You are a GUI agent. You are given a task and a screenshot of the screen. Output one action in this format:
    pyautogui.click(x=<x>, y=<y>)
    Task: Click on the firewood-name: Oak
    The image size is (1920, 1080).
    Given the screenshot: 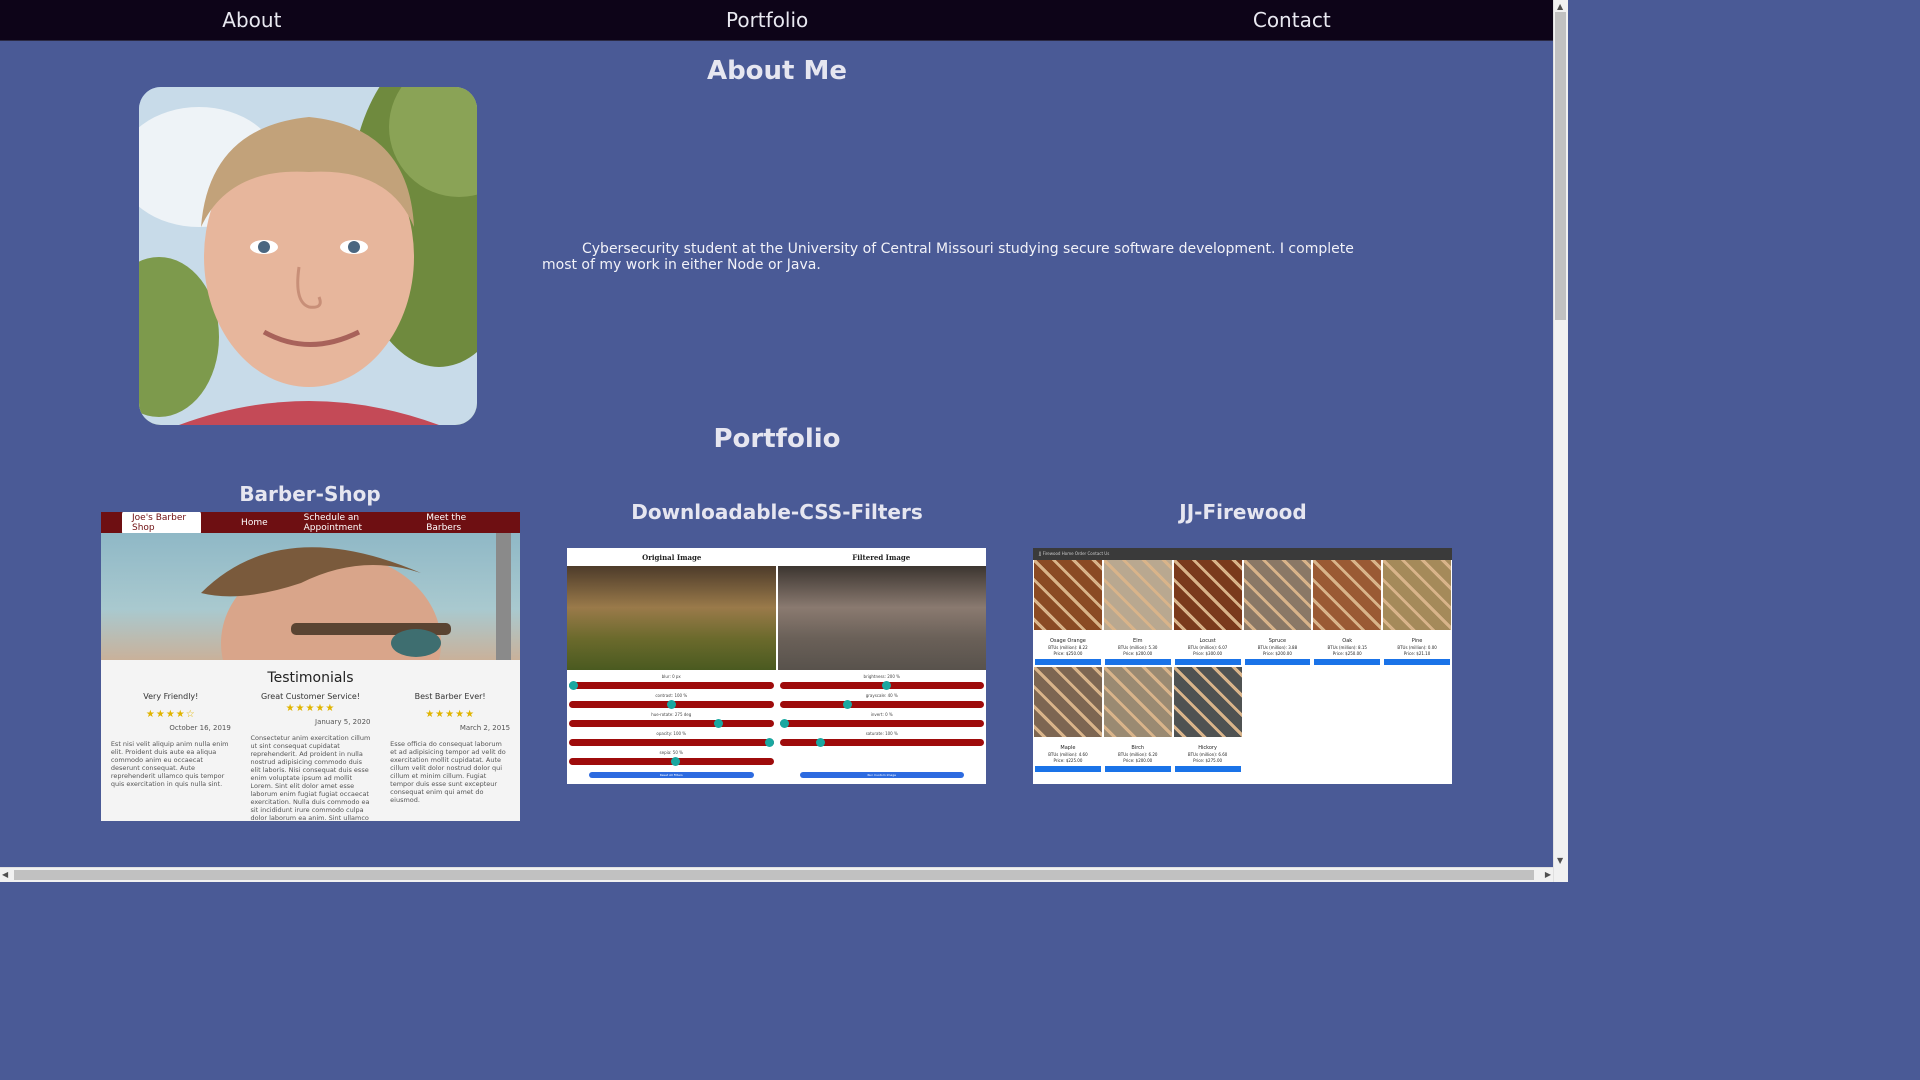 What is the action you would take?
    pyautogui.click(x=1347, y=641)
    